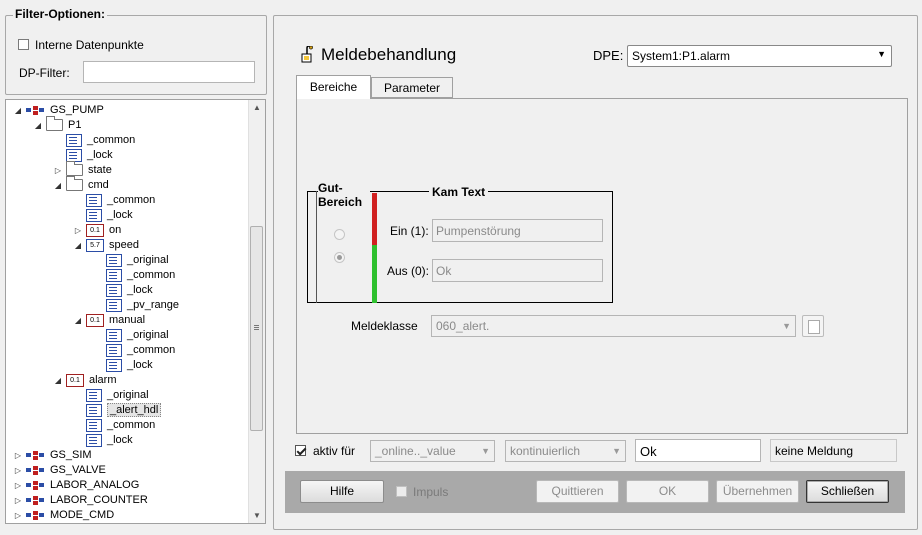 This screenshot has height=535, width=922. What do you see at coordinates (401, 491) in the screenshot?
I see `impuls-checkbox` at bounding box center [401, 491].